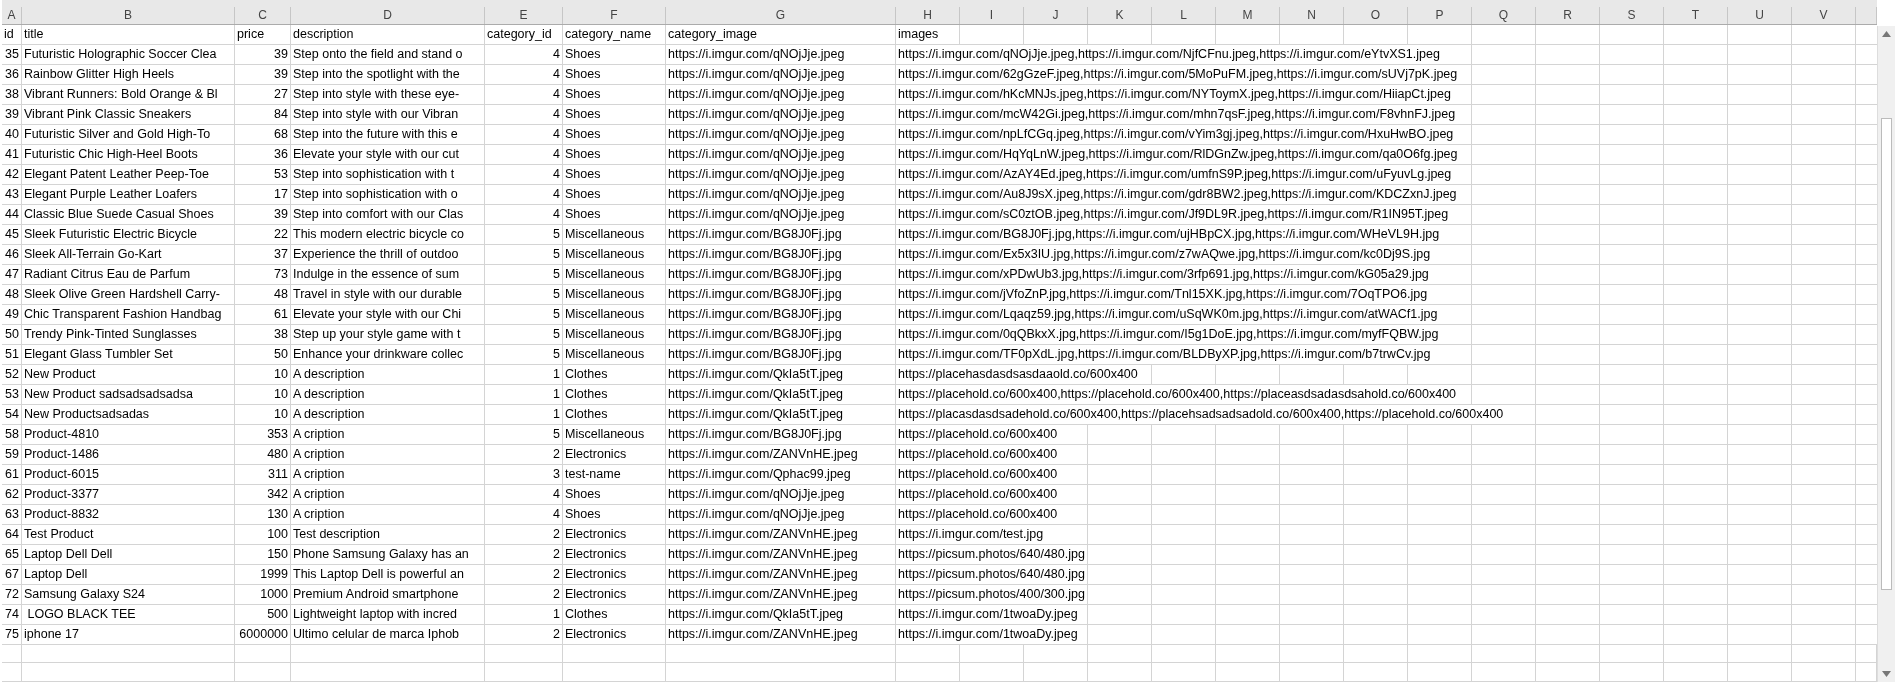 The width and height of the screenshot is (1895, 682). I want to click on column-header: H, so click(928, 15).